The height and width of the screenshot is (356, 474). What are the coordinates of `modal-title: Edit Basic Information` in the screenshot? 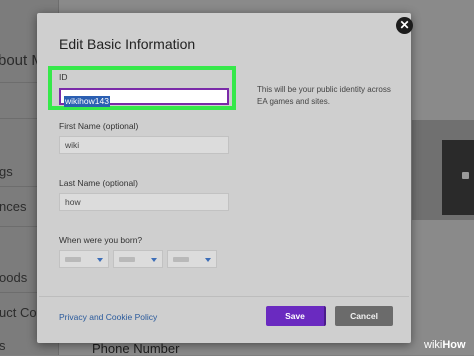 It's located at (127, 44).